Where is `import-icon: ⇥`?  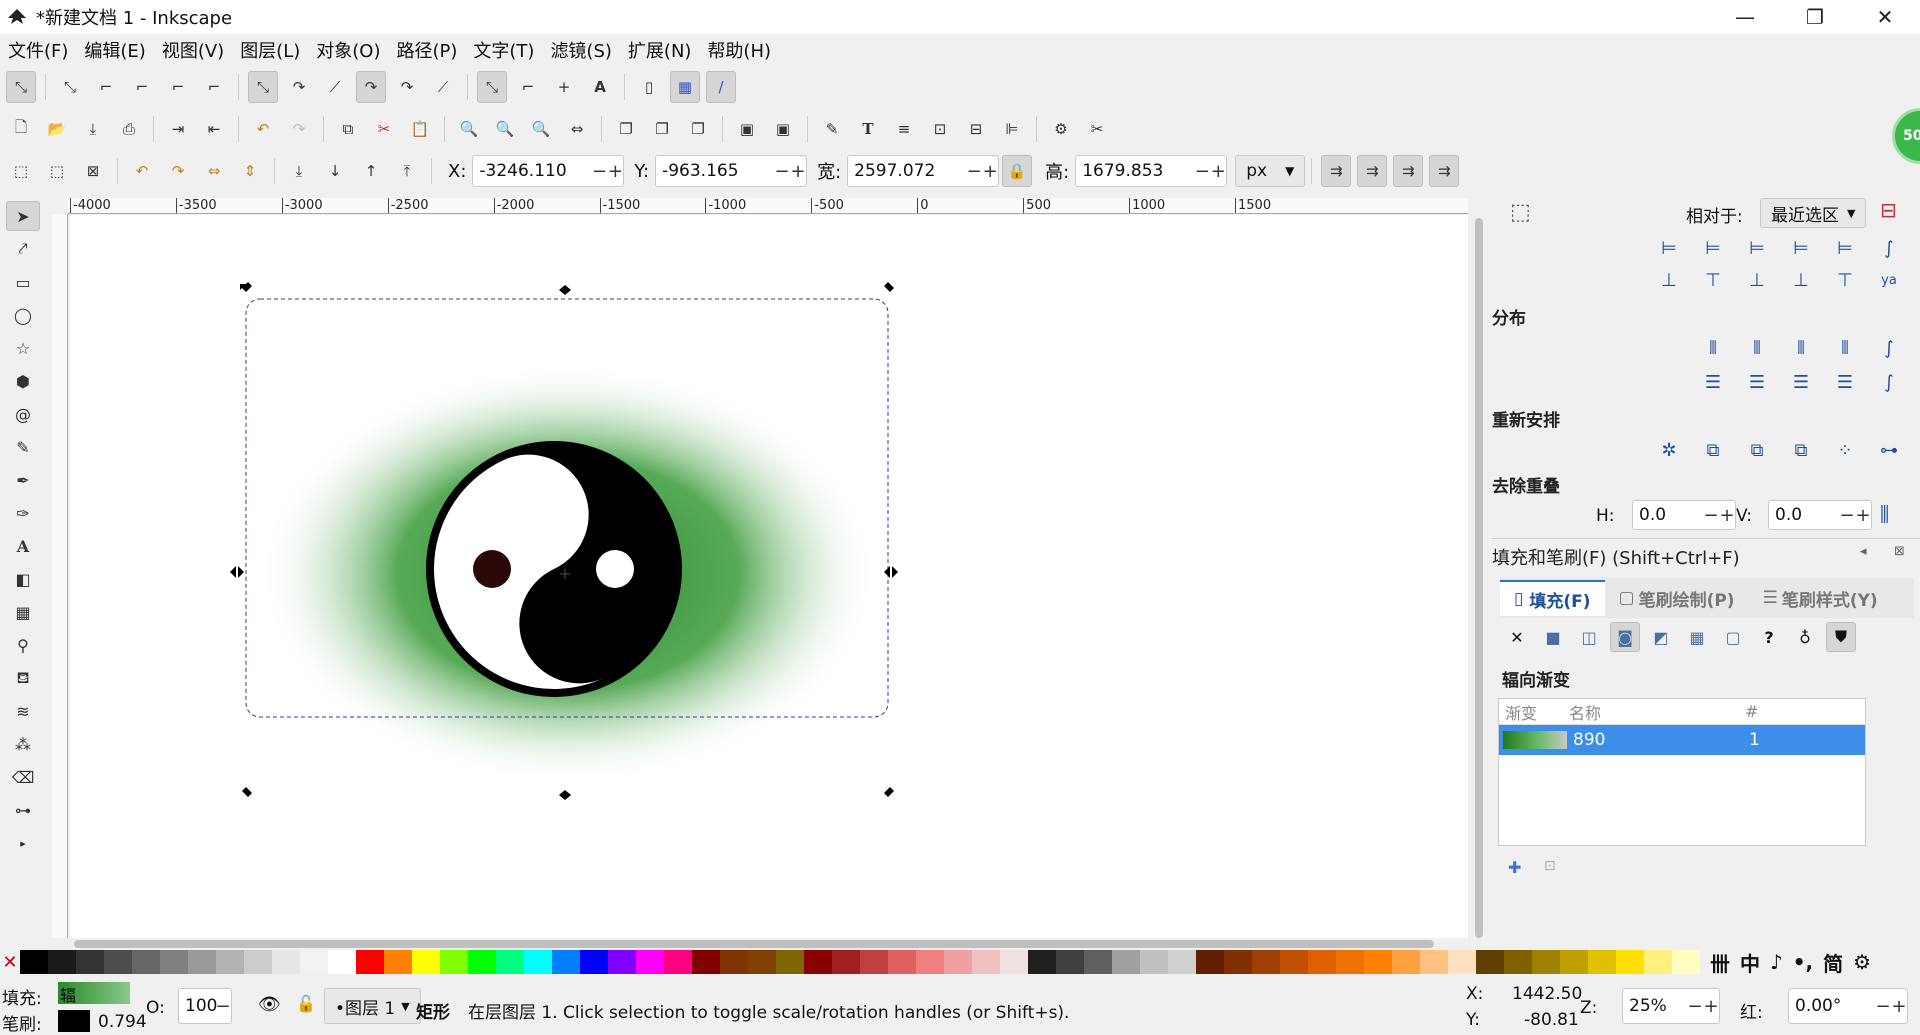 import-icon: ⇥ is located at coordinates (178, 129).